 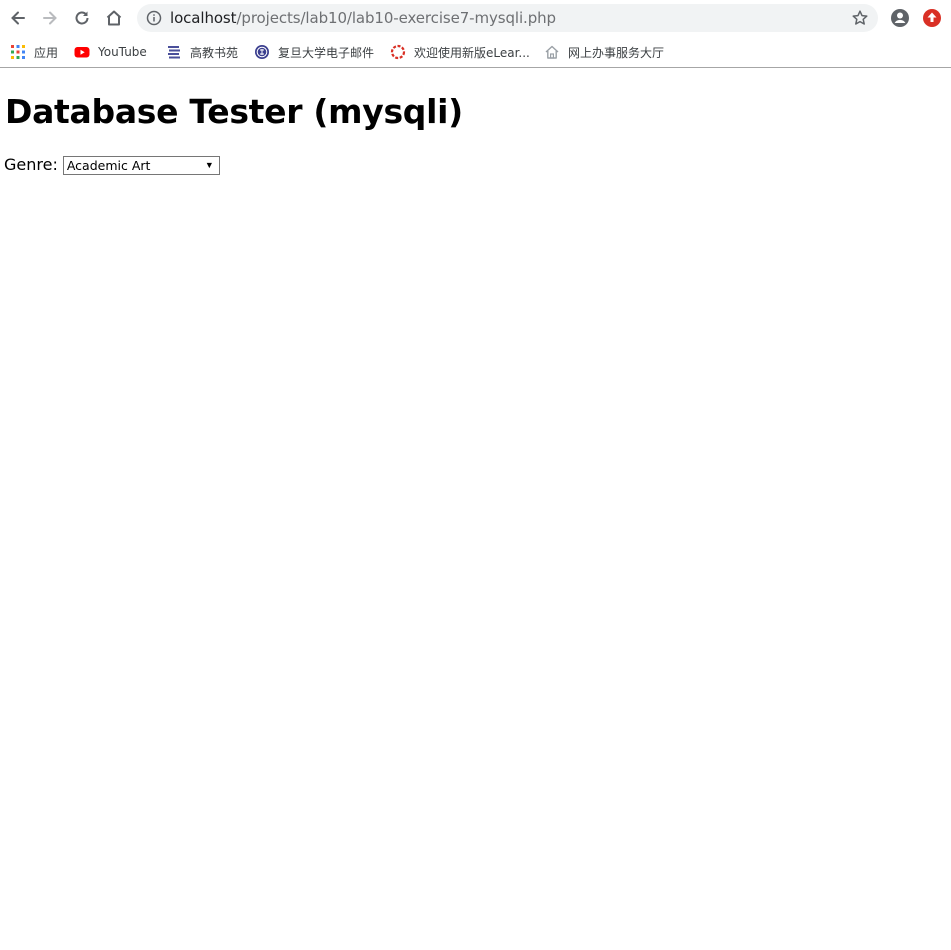 I want to click on bookmark-apps: 应用, so click(x=34, y=52).